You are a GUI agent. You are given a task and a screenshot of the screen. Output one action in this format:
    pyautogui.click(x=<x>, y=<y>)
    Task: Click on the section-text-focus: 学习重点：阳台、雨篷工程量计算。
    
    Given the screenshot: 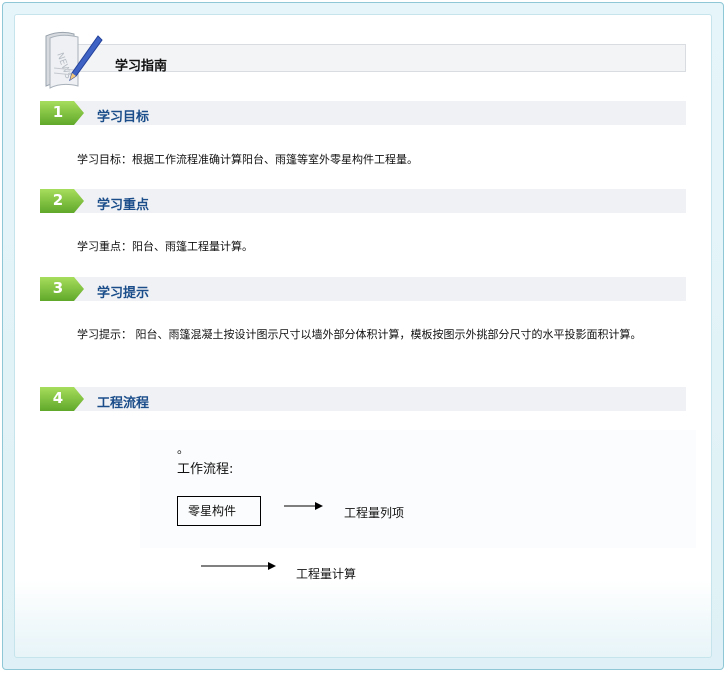 What is the action you would take?
    pyautogui.click(x=165, y=246)
    